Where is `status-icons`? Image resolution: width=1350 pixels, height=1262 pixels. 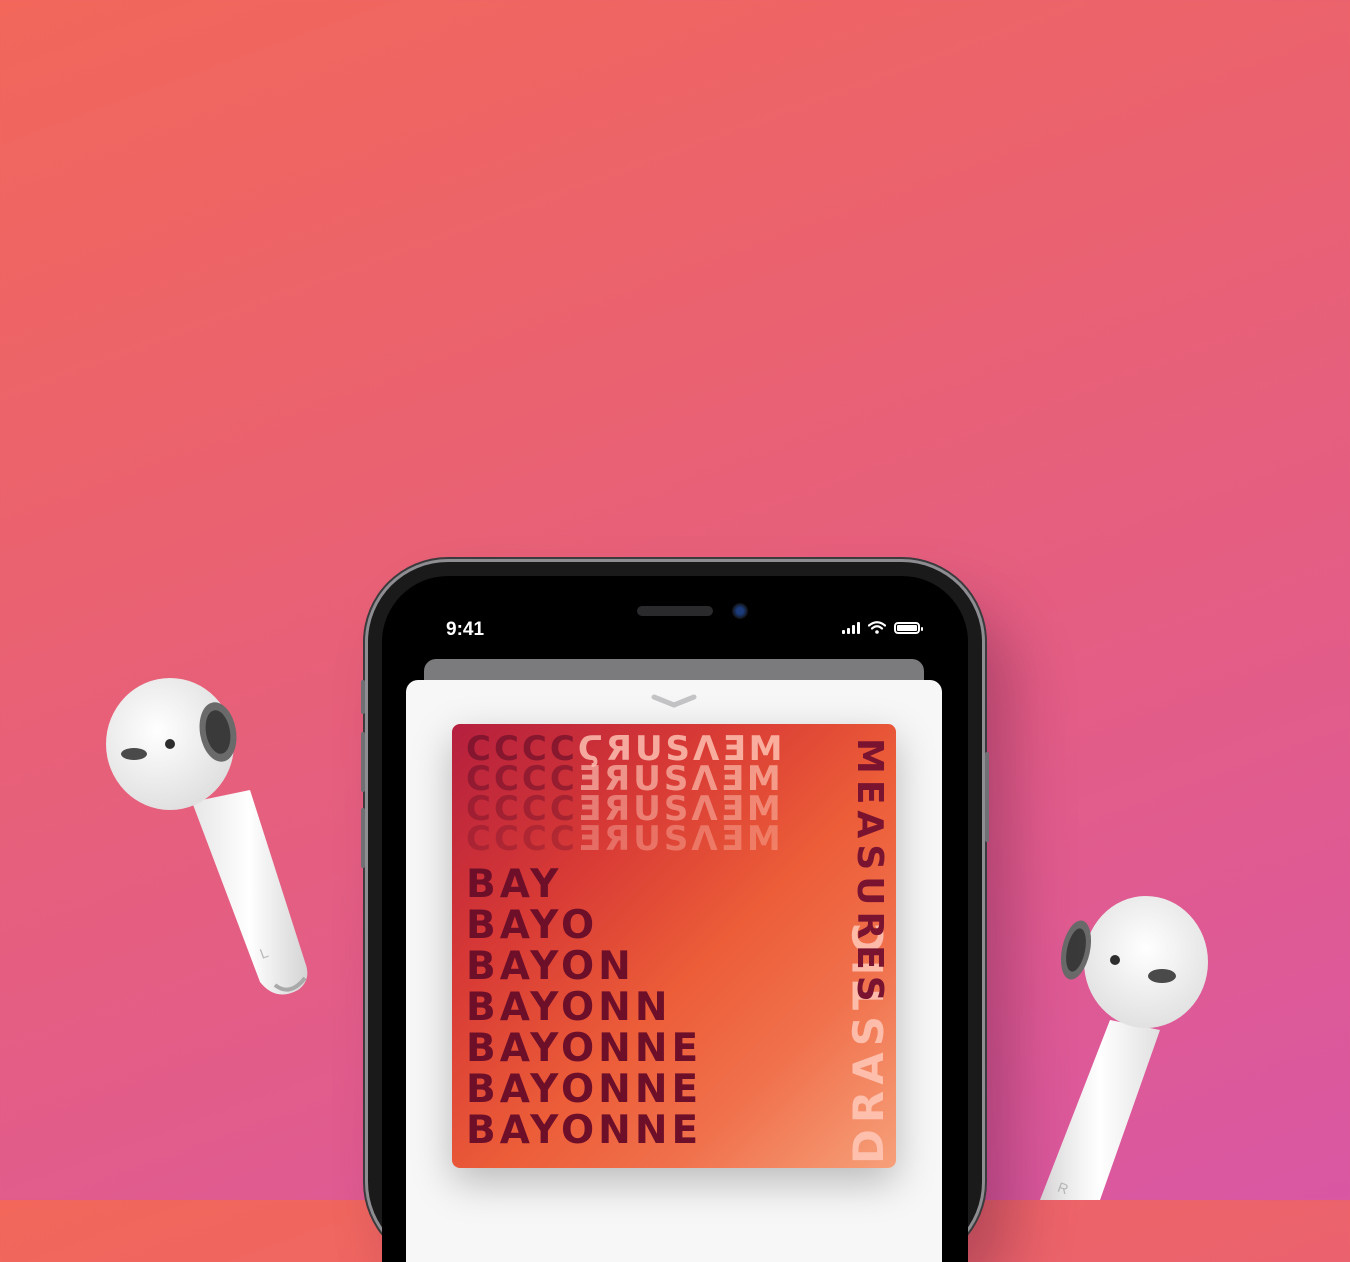 status-icons is located at coordinates (882, 627).